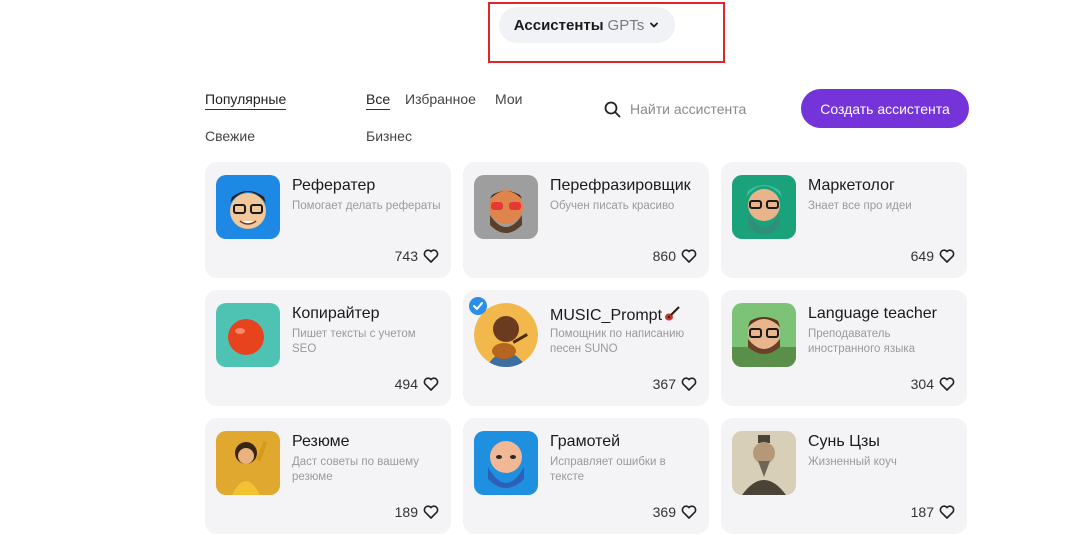  What do you see at coordinates (440, 99) in the screenshot?
I see `tab-favorites: Избранное` at bounding box center [440, 99].